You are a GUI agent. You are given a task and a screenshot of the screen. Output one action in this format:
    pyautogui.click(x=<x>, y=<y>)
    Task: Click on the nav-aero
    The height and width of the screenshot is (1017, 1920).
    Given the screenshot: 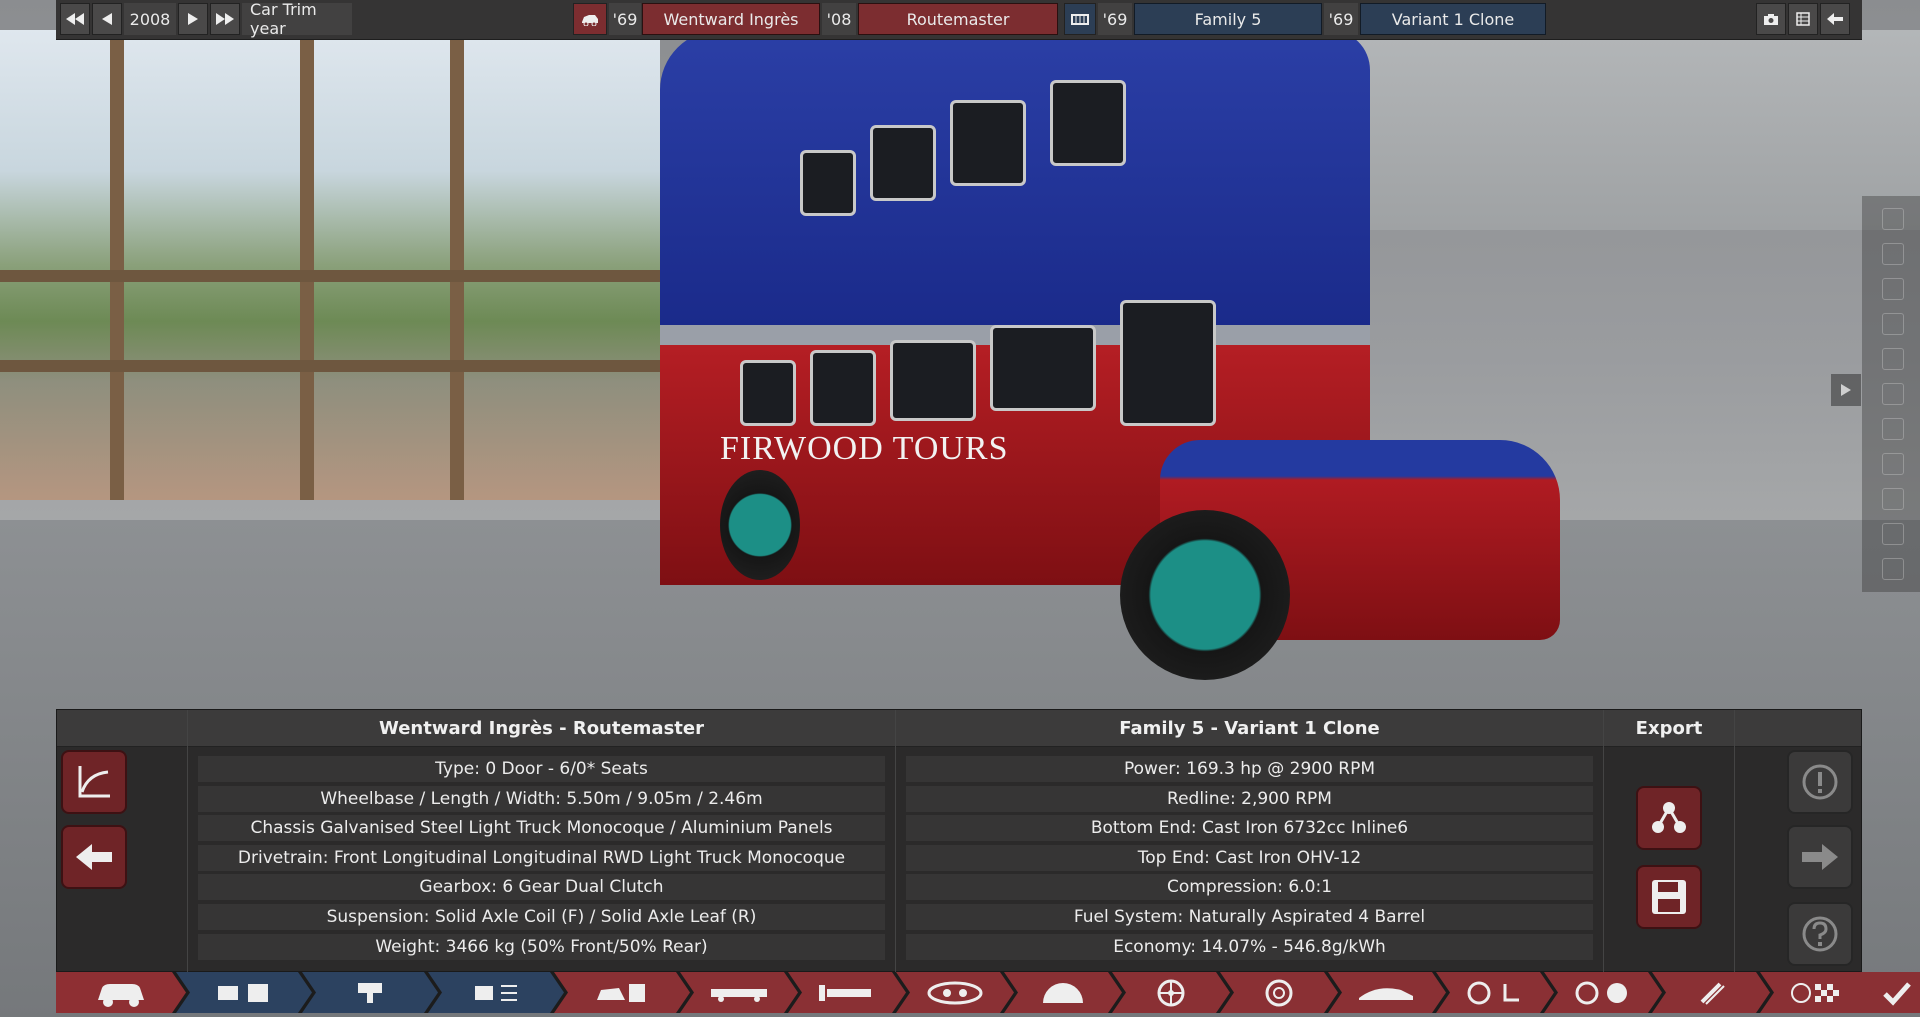 What is the action you would take?
    pyautogui.click(x=1387, y=992)
    